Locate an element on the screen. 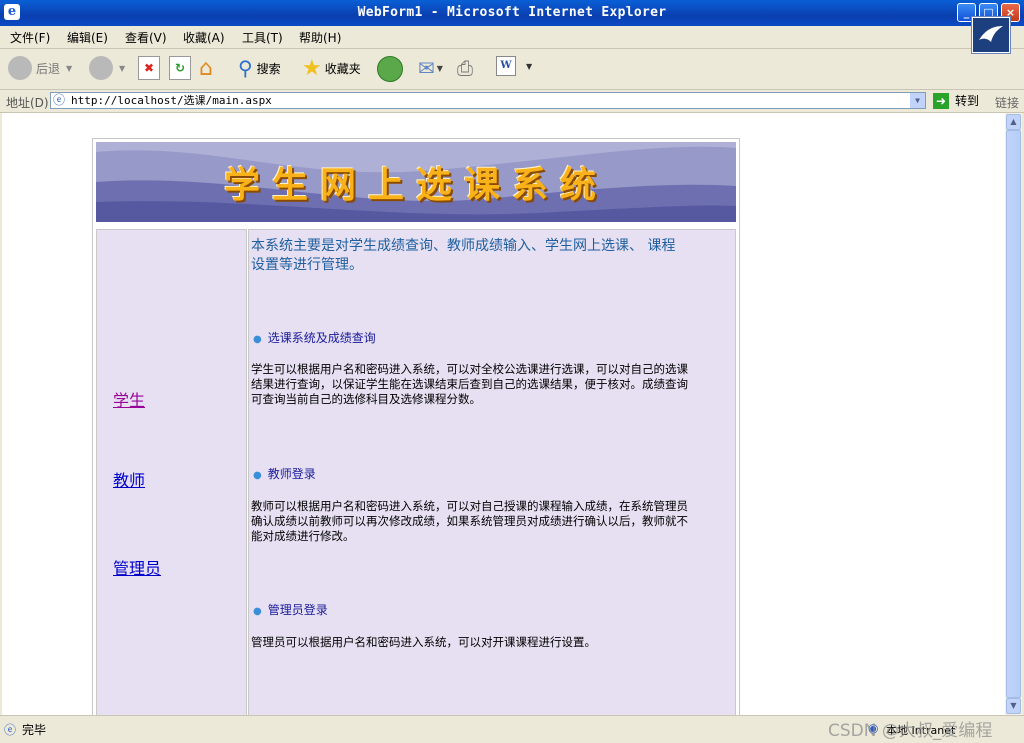 Image resolution: width=1024 pixels, height=743 pixels. nav-link-teacher: 教师 is located at coordinates (129, 479).